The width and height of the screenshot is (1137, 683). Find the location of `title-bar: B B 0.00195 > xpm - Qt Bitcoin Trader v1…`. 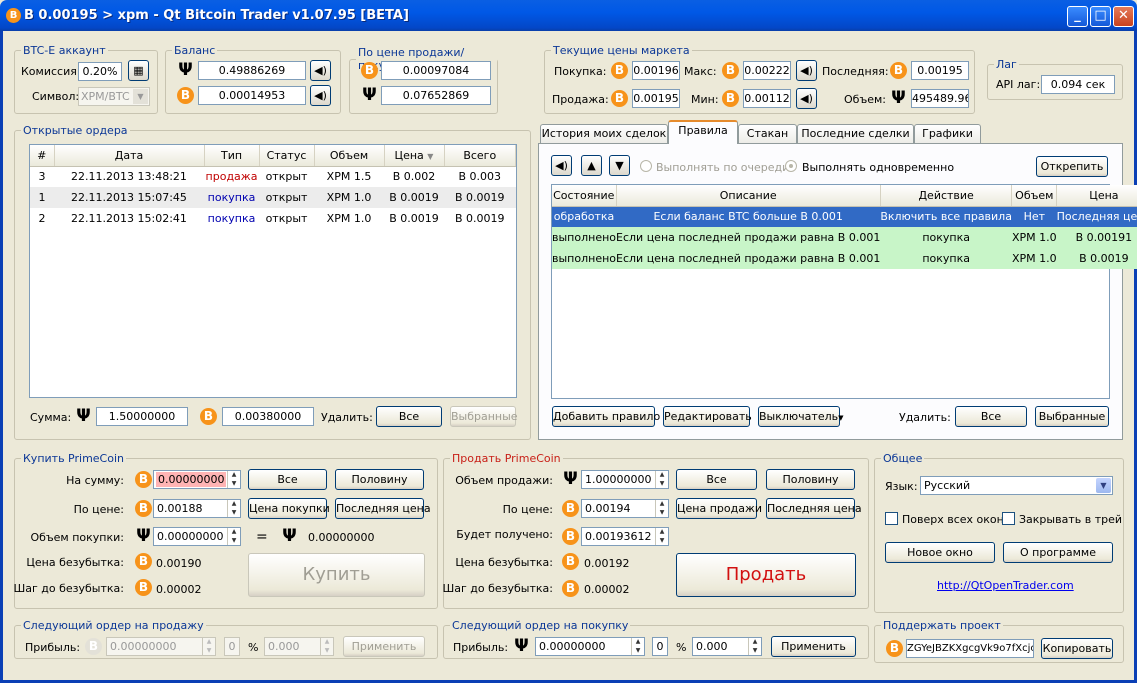

title-bar: B B 0.00195 > xpm - Qt Bitcoin Trader v1… is located at coordinates (568, 15).